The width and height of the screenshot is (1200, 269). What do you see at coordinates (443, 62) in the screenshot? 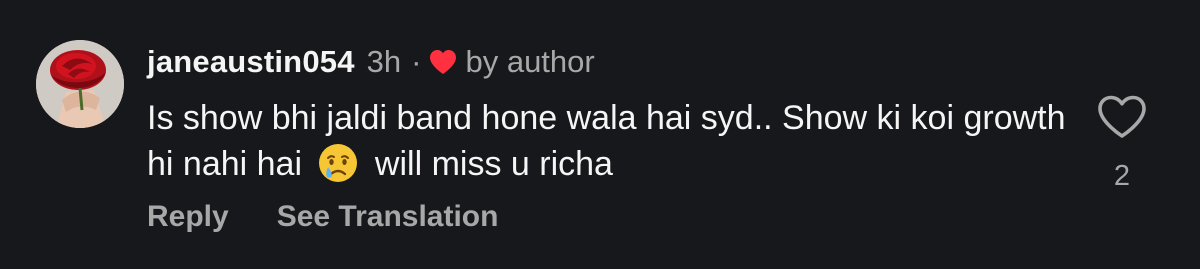
I see `liked-by-author-heart-icon` at bounding box center [443, 62].